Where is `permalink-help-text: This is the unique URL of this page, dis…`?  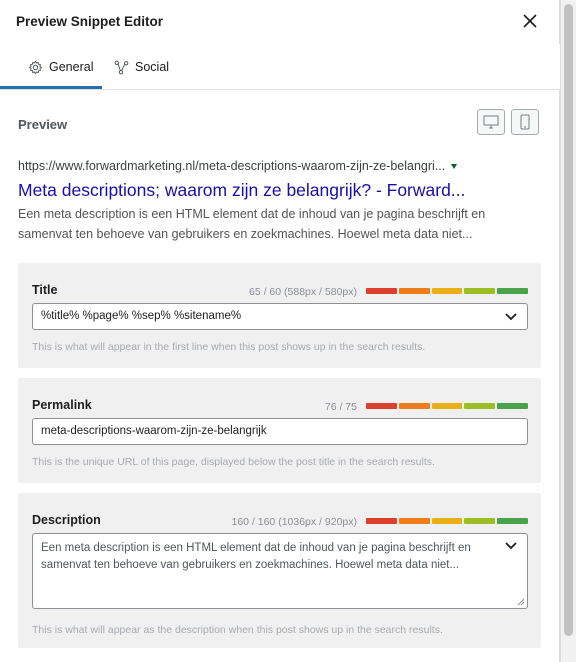
permalink-help-text: This is the unique URL of this page, dis… is located at coordinates (233, 462).